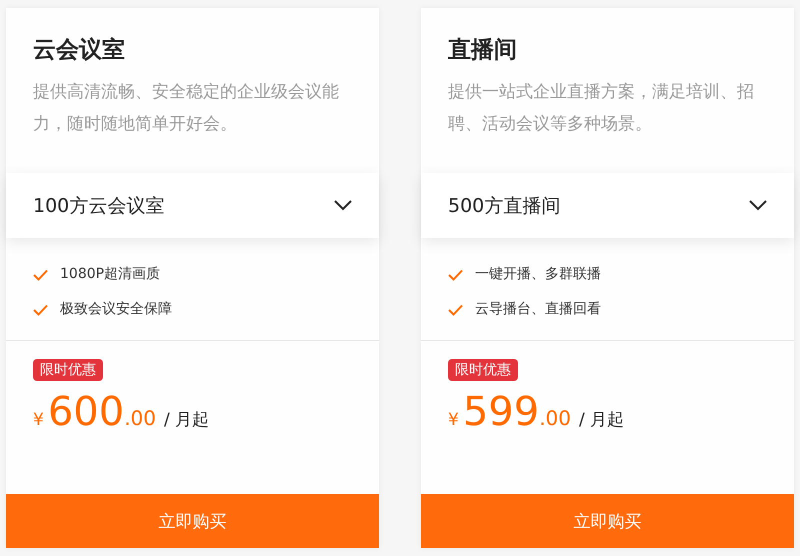 The width and height of the screenshot is (800, 556). Describe the element at coordinates (186, 108) in the screenshot. I see `card-description: 提供高清流畅、安全稳定的企业级会议能力，随时随地简单开好会。` at that location.